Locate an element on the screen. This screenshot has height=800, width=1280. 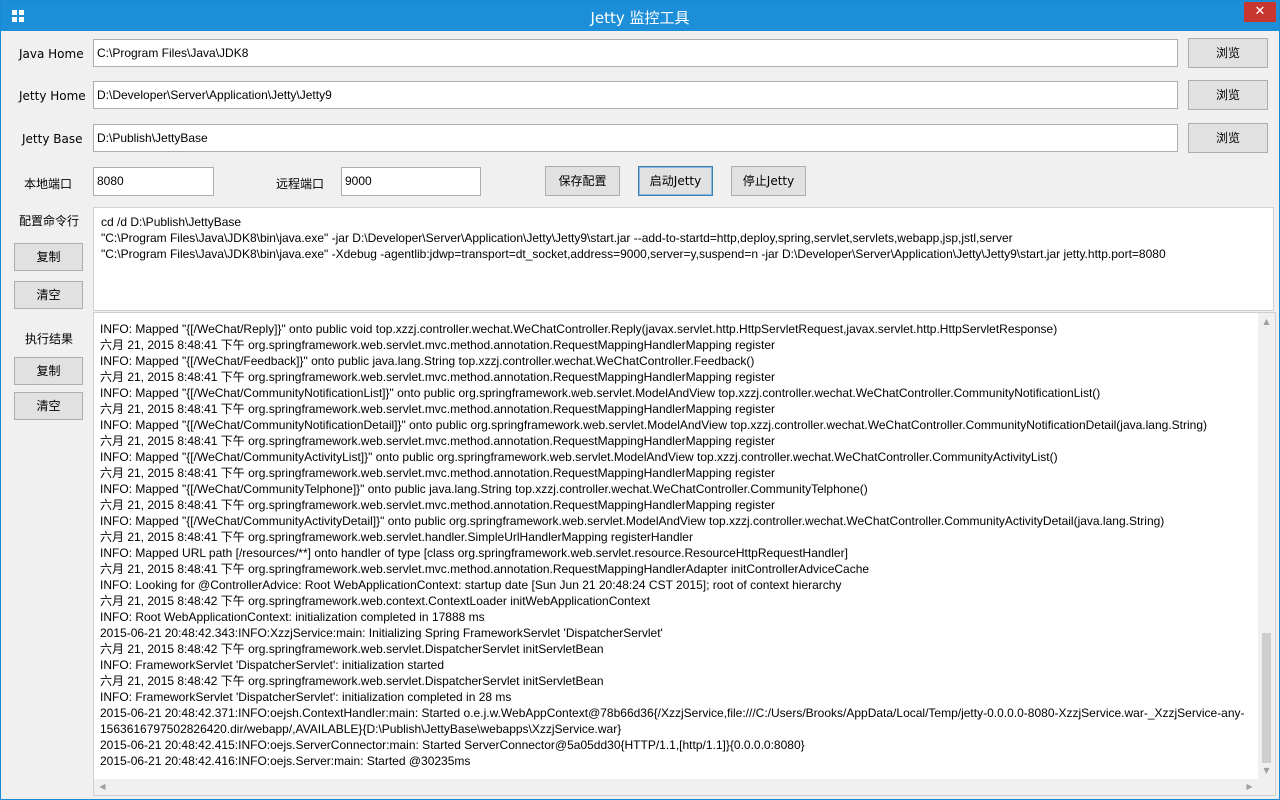
window-title: Jetty 监控工具 is located at coordinates (640, 18).